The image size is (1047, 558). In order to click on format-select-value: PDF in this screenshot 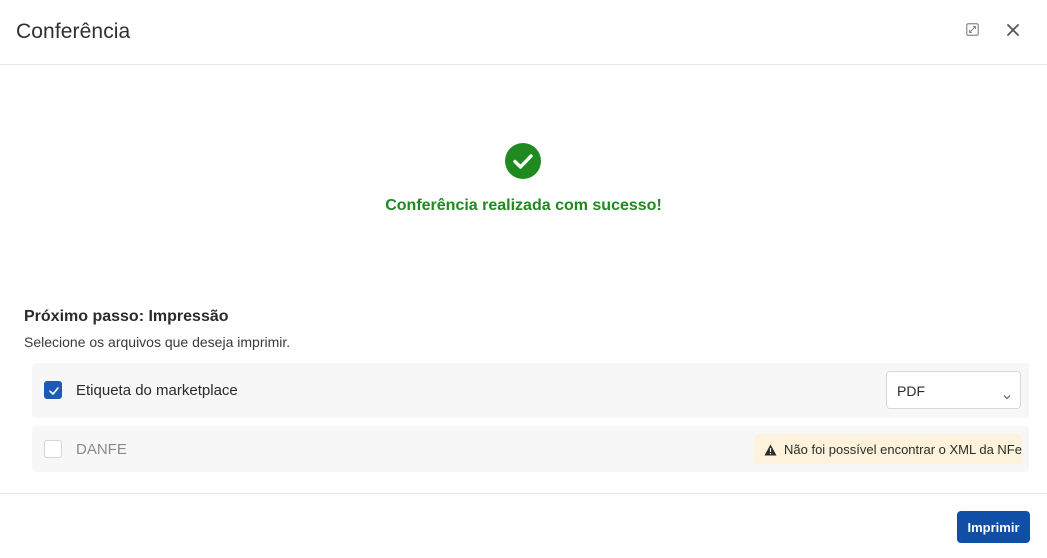, I will do `click(911, 391)`.